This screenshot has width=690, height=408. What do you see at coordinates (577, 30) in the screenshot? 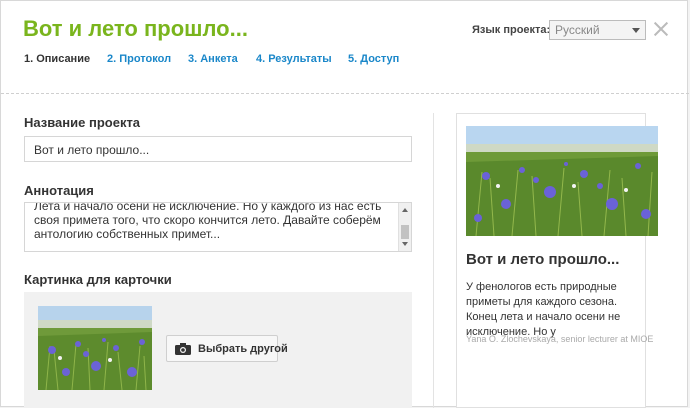
I see `language-select-value: Русский` at bounding box center [577, 30].